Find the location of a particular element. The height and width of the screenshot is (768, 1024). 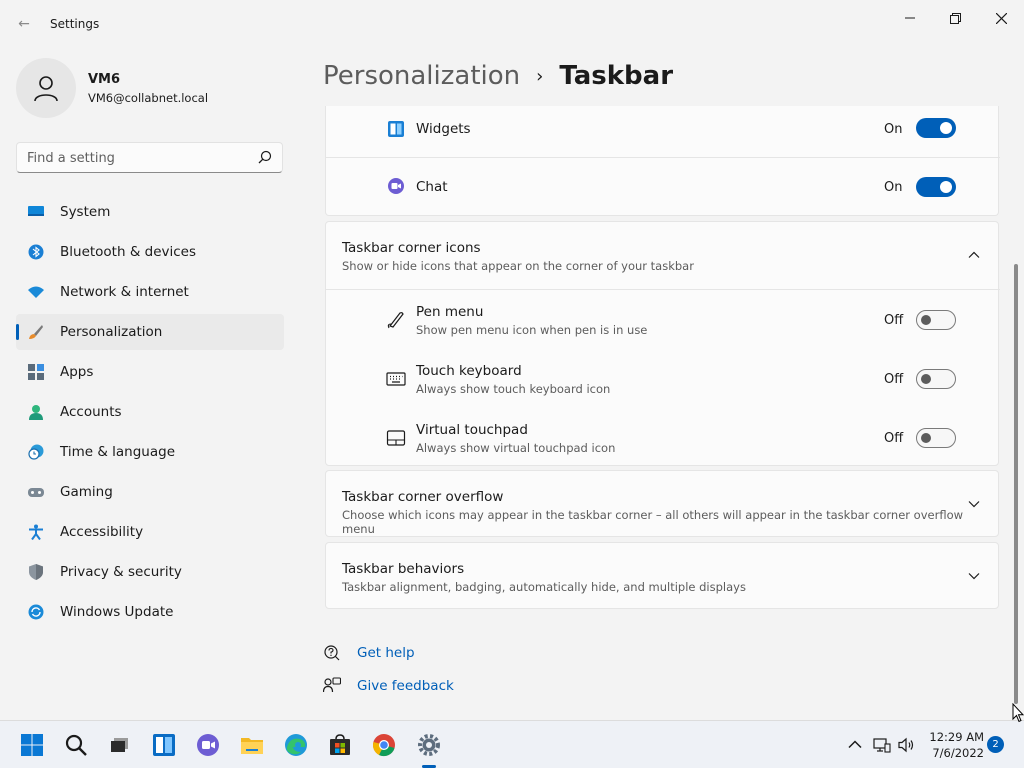

breadcrumb-parent: Personalization is located at coordinates (421, 76).